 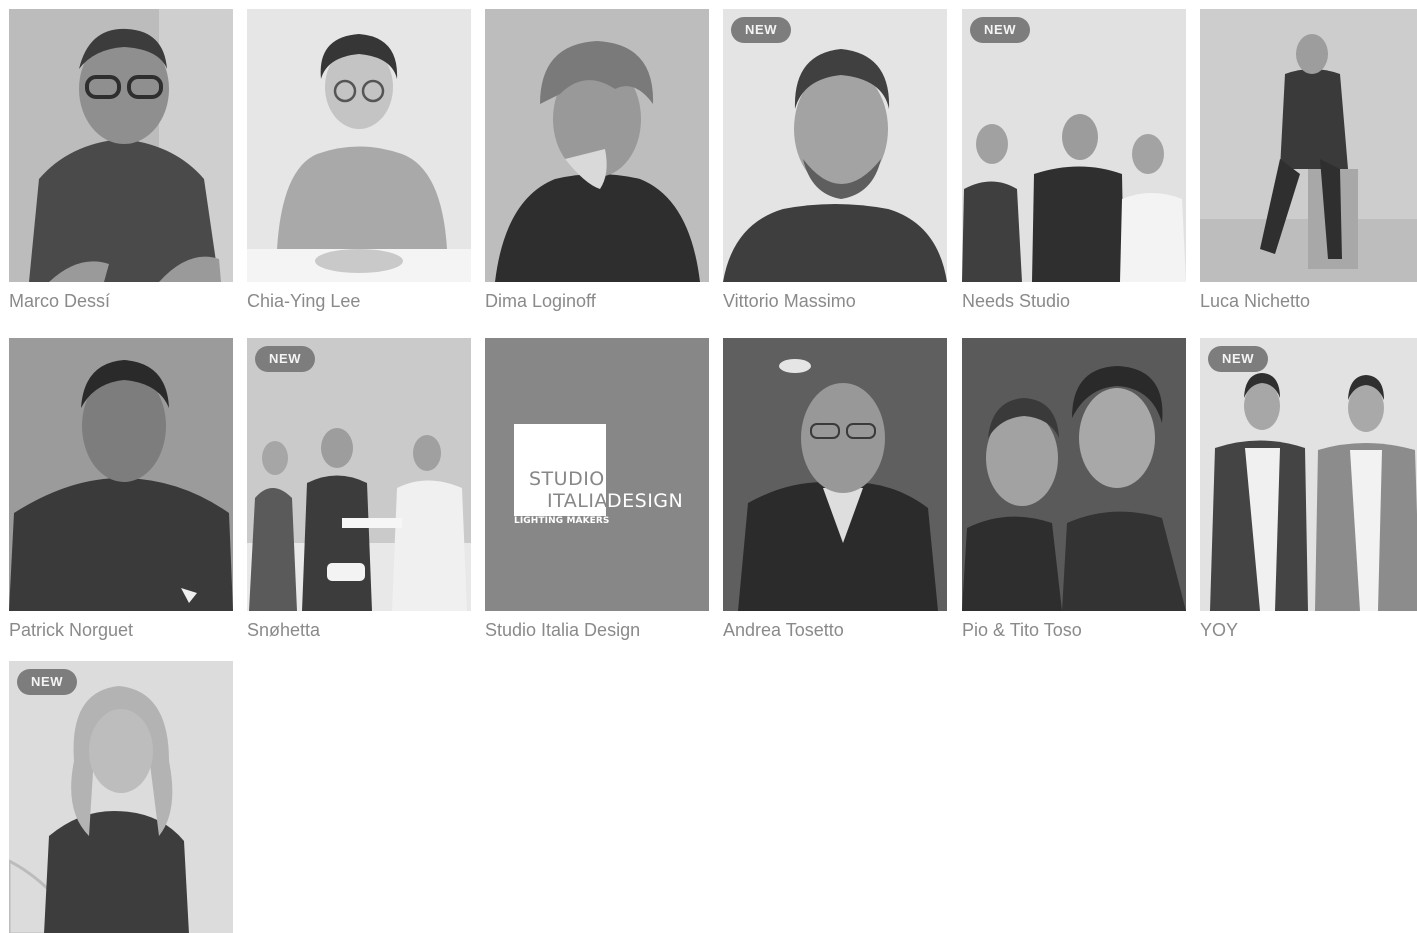 I want to click on designer-card-marco-dessi: Marco Dessí, so click(x=121, y=160).